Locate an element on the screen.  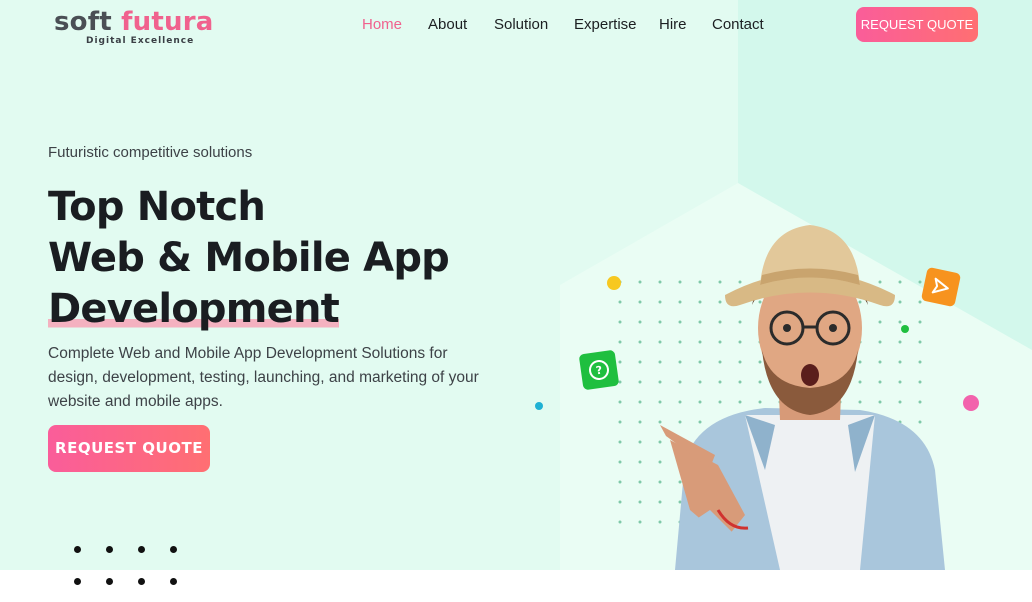
headline-line-1: Top Notch is located at coordinates (157, 207).